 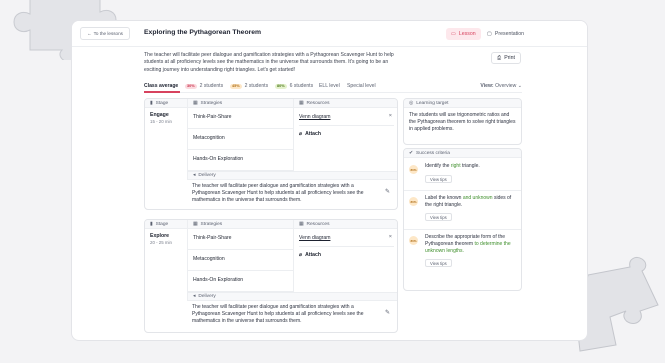 What do you see at coordinates (361, 86) in the screenshot?
I see `level-special: Special level` at bounding box center [361, 86].